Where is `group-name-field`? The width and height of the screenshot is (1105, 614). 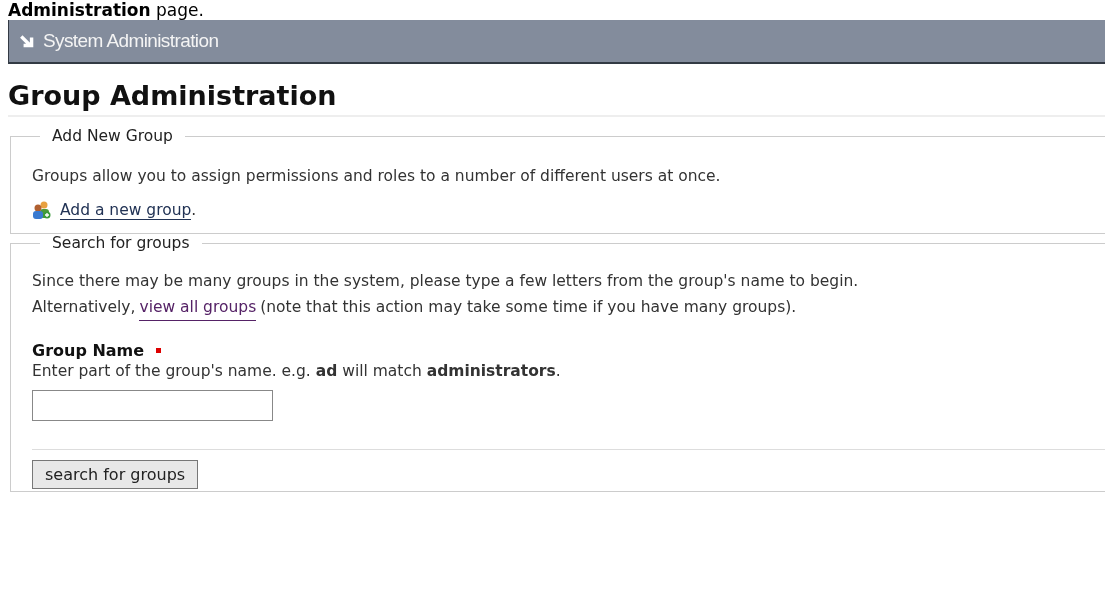 group-name-field is located at coordinates (152, 405).